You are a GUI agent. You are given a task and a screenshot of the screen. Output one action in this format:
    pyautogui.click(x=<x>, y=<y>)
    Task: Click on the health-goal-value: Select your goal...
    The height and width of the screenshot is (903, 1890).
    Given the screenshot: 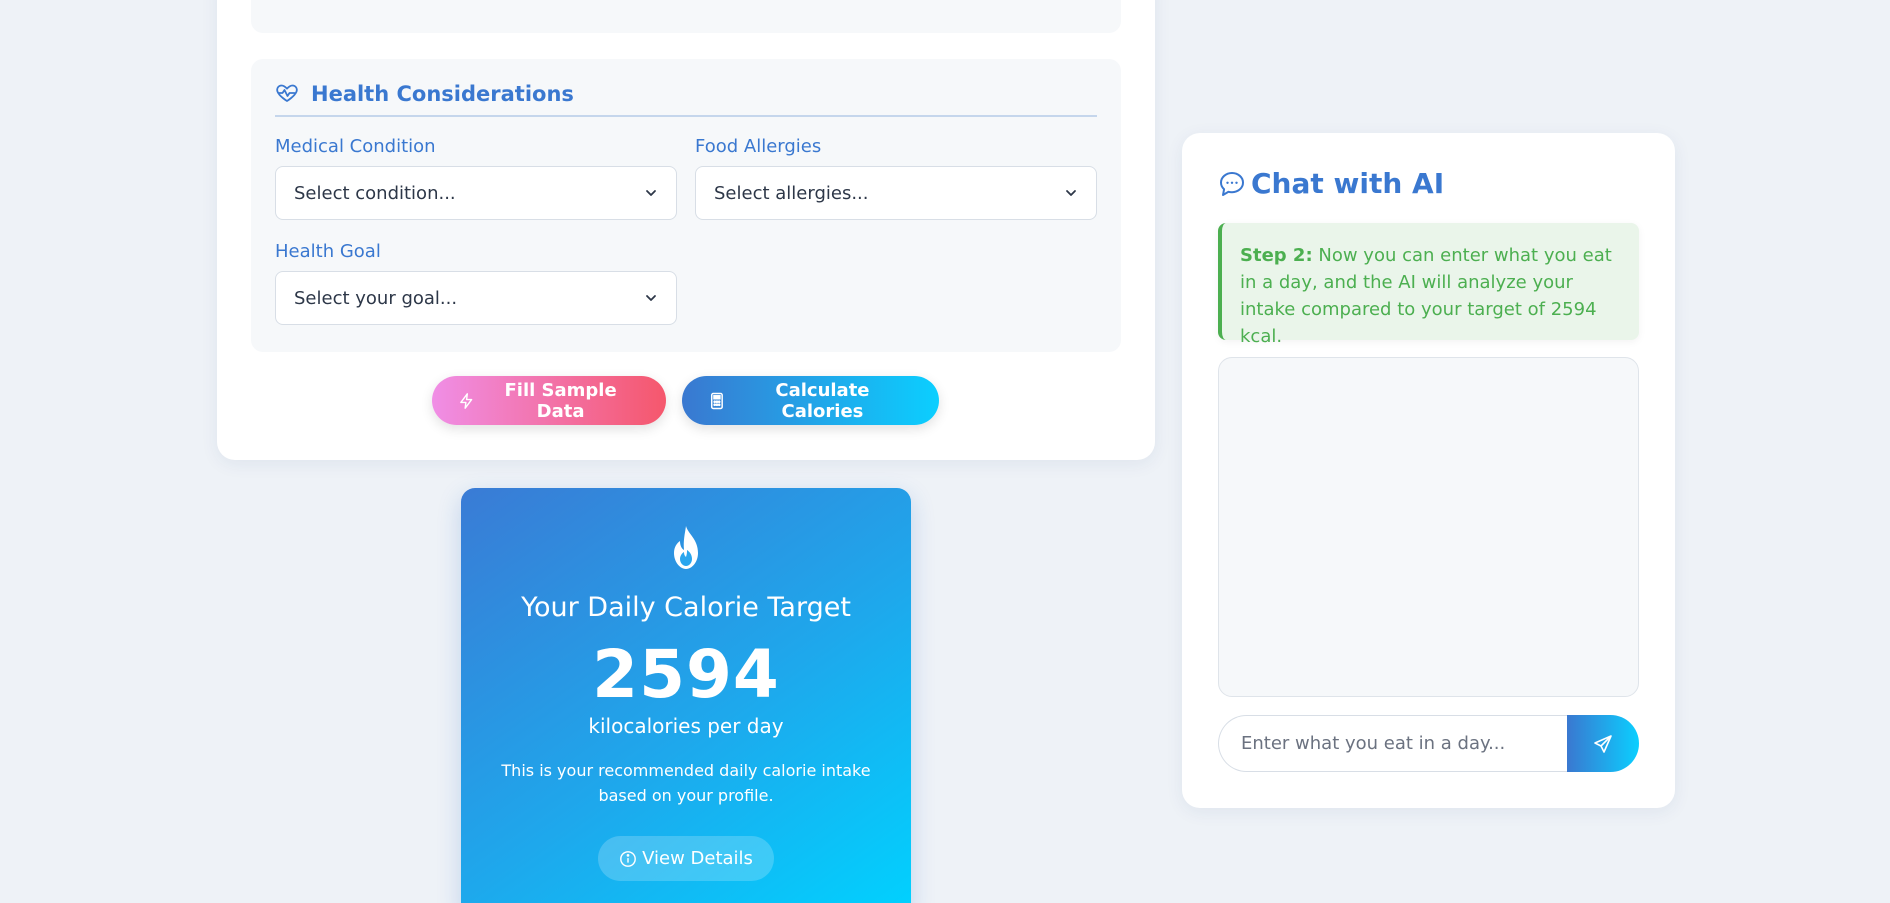 What is the action you would take?
    pyautogui.click(x=376, y=298)
    